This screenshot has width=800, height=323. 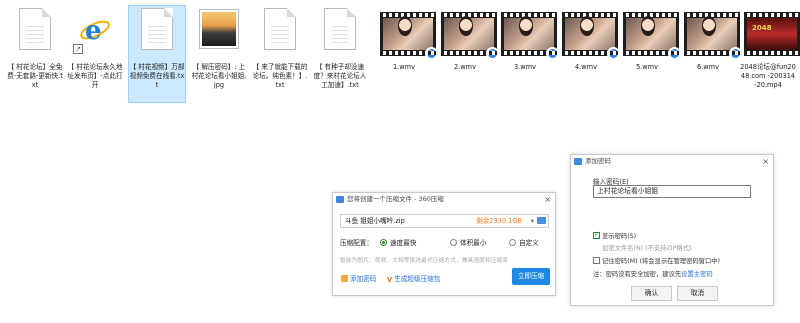 I want to click on lock-icon, so click(x=344, y=278).